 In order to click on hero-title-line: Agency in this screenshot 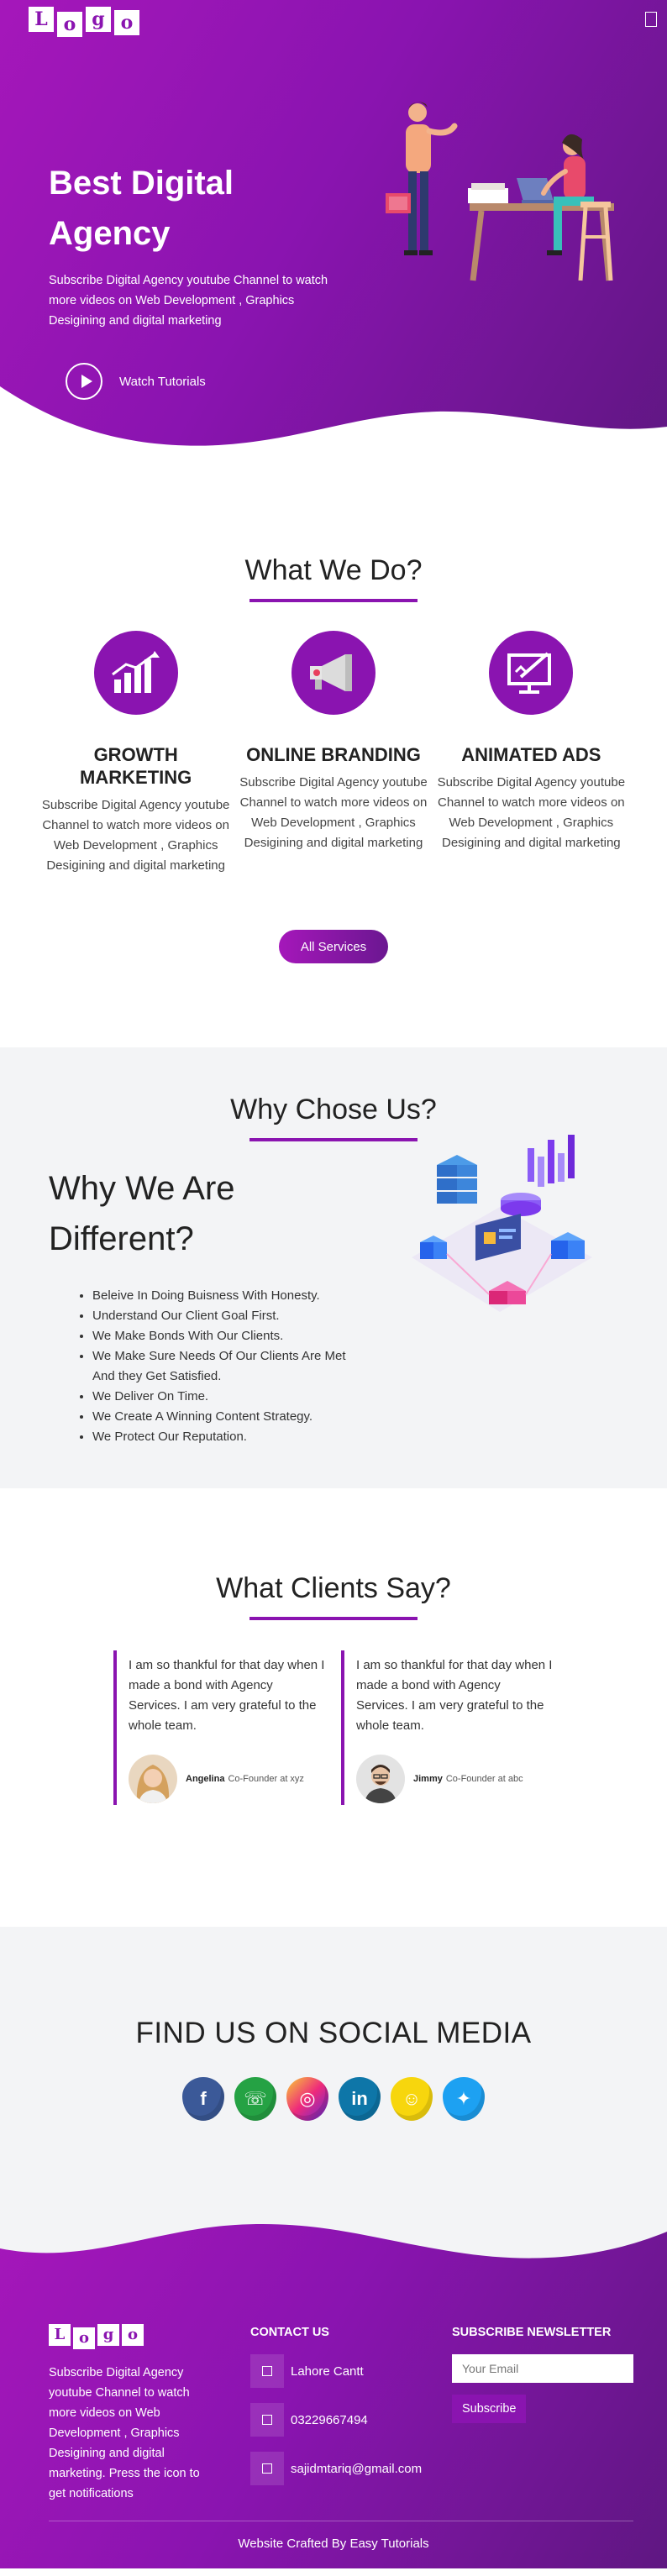, I will do `click(110, 233)`.